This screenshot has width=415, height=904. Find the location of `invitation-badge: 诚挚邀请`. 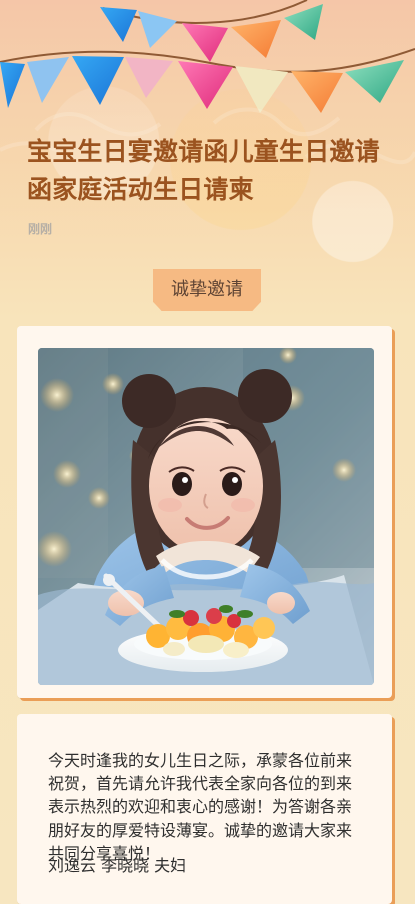

invitation-badge: 诚挚邀请 is located at coordinates (207, 290).